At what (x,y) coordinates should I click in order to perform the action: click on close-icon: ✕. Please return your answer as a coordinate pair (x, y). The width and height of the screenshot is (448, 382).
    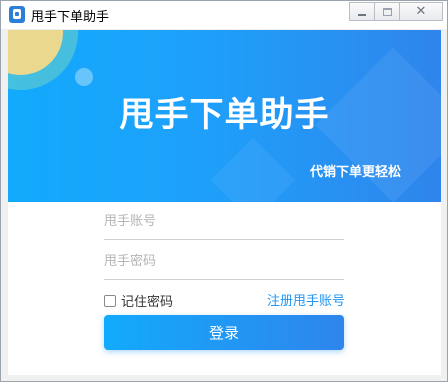
    Looking at the image, I should click on (421, 11).